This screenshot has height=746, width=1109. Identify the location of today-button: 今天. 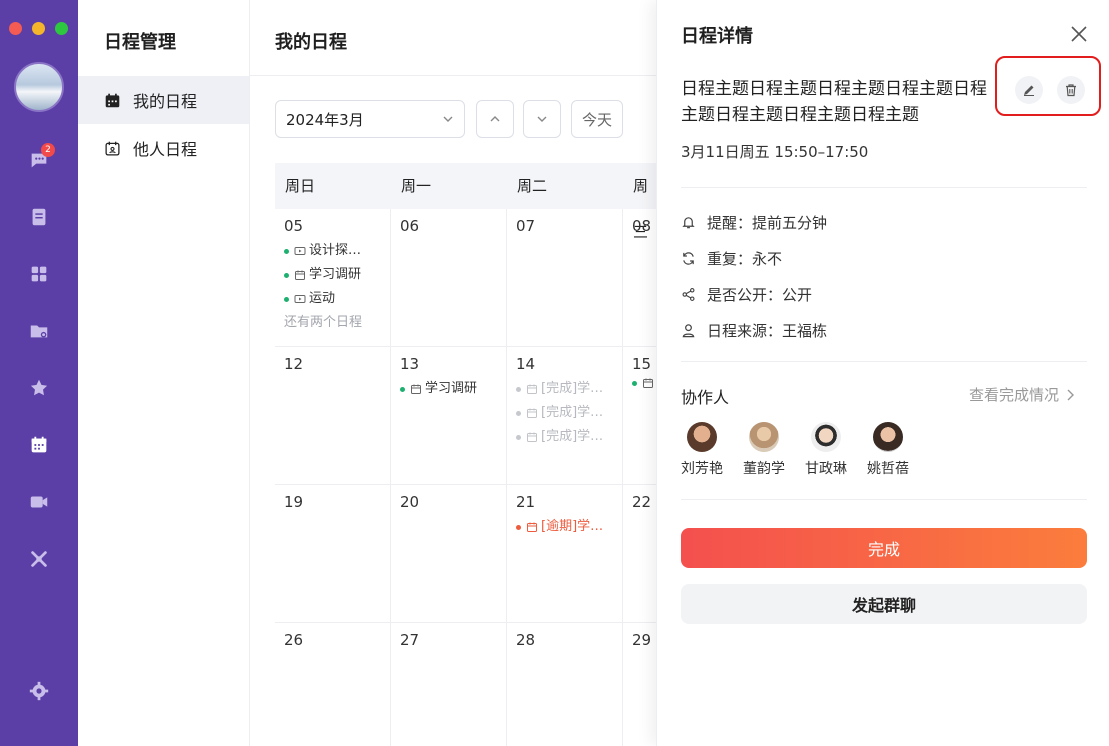
(597, 119).